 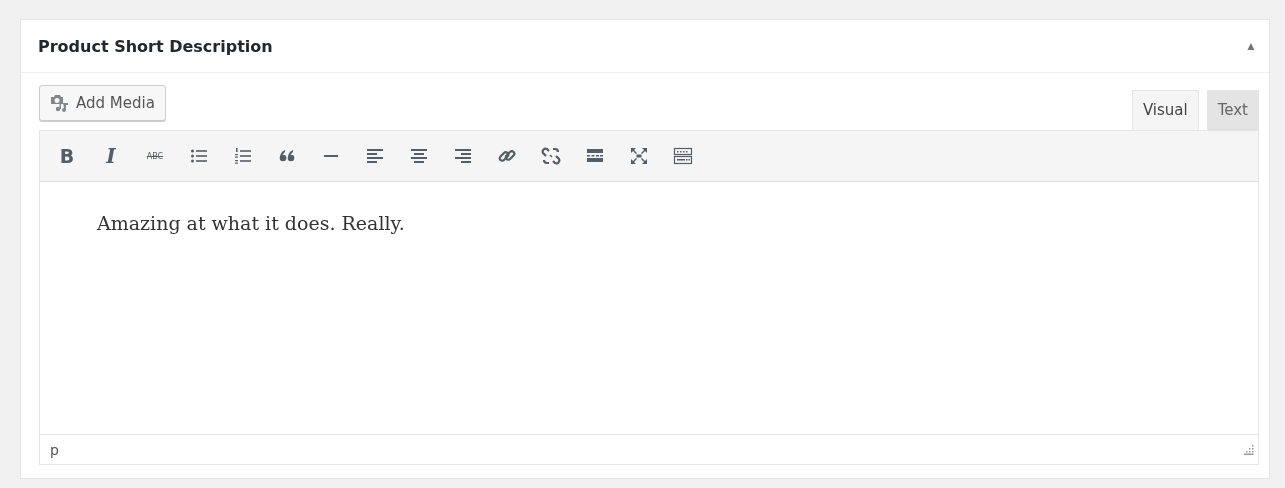 What do you see at coordinates (155, 156) in the screenshot?
I see `strikethrough-button: ABC` at bounding box center [155, 156].